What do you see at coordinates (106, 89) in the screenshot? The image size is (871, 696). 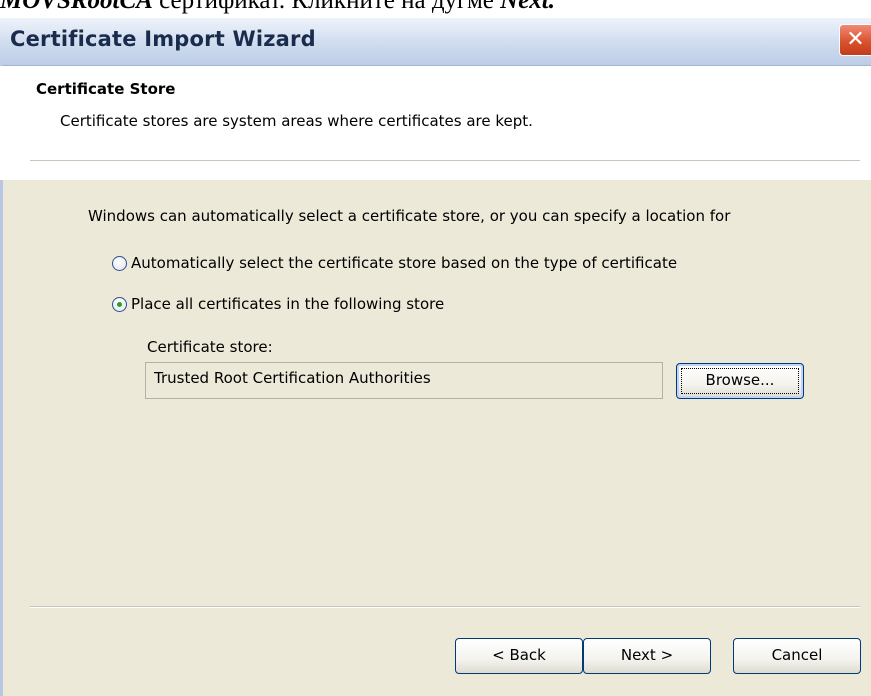 I see `page-title: Certificate Store` at bounding box center [106, 89].